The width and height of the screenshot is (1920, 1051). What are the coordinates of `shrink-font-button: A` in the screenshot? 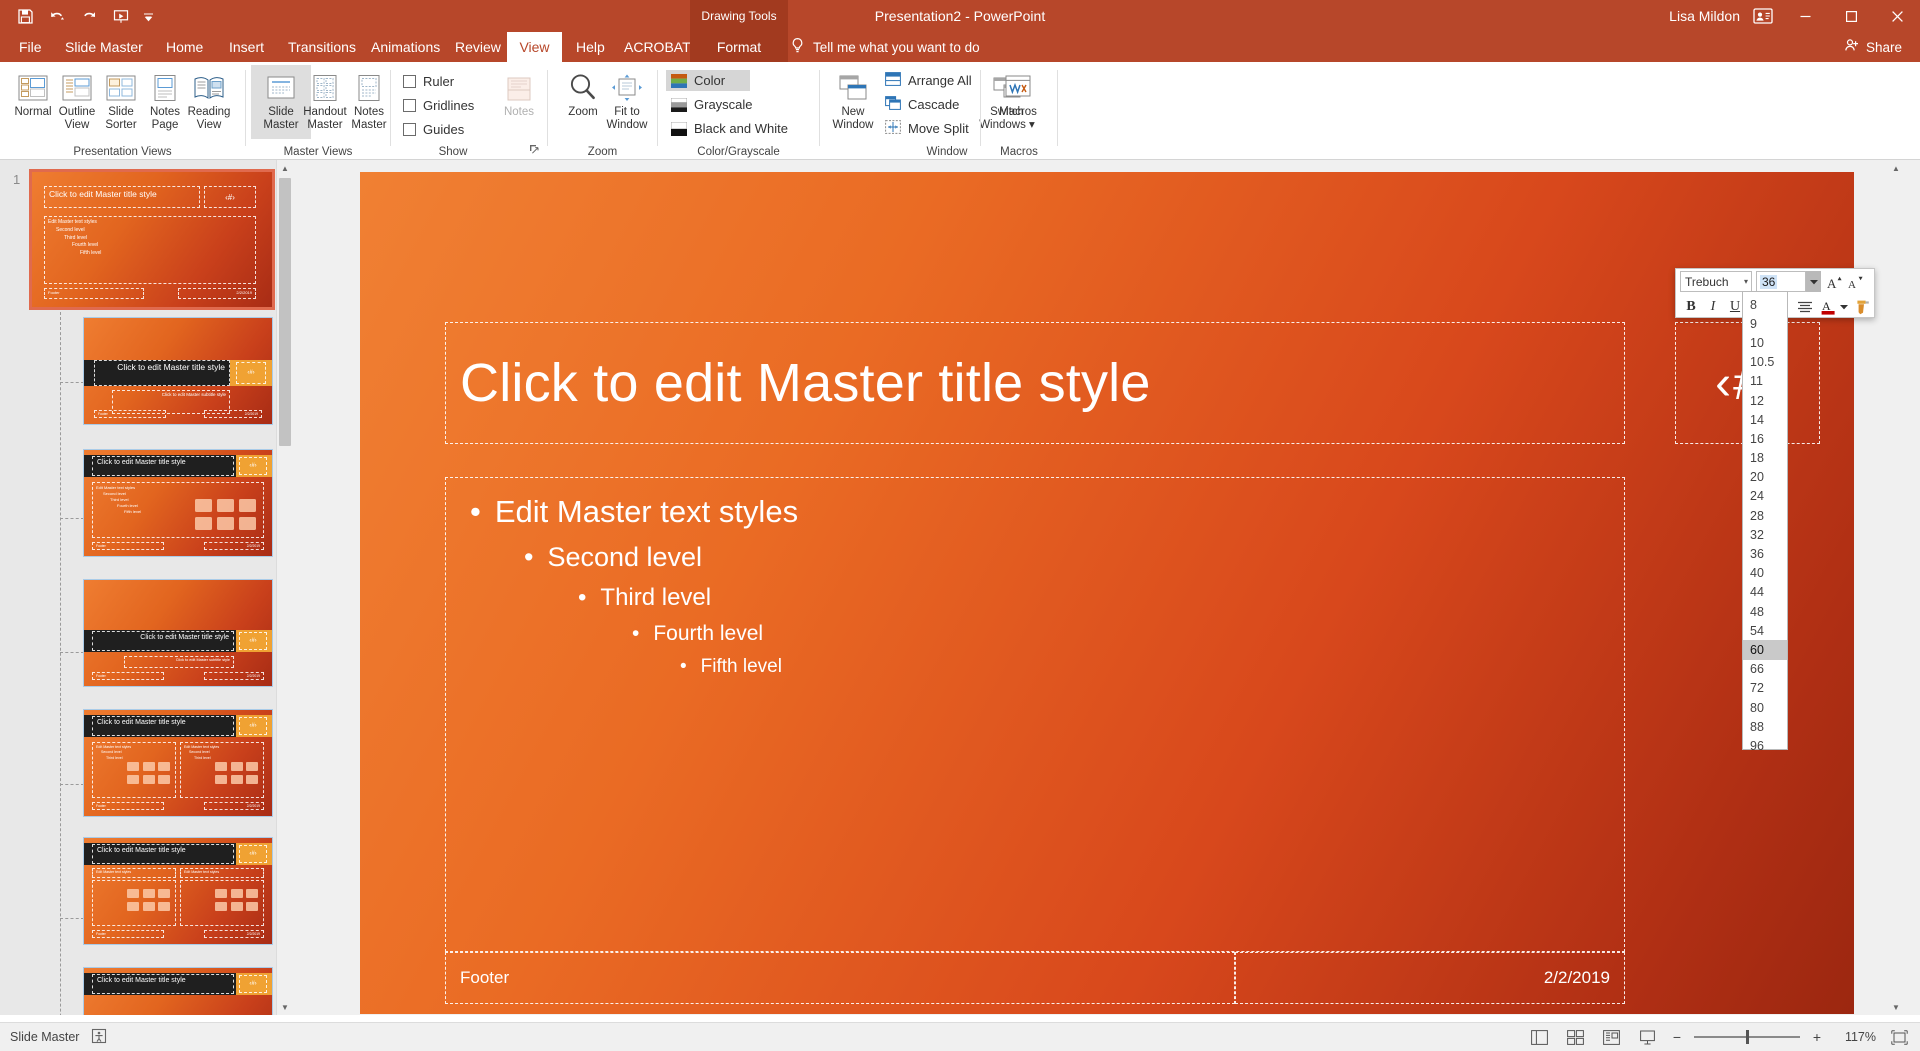 It's located at (1856, 281).